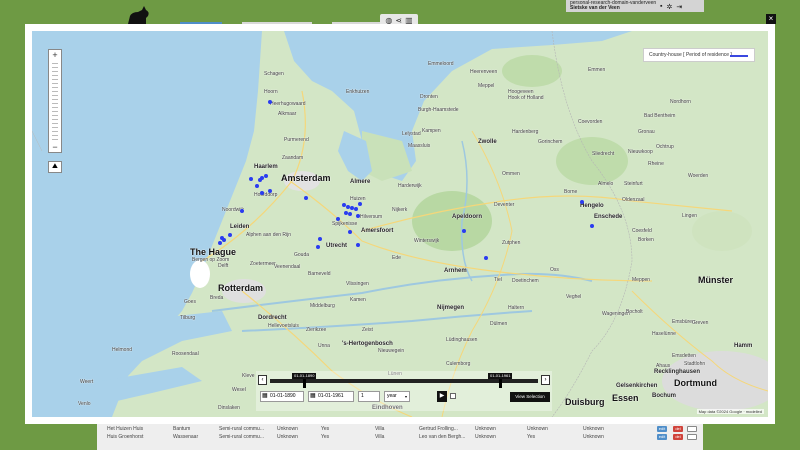 The height and width of the screenshot is (450, 800). Describe the element at coordinates (462, 340) in the screenshot. I see `place-label: Lüdinghausen` at that location.